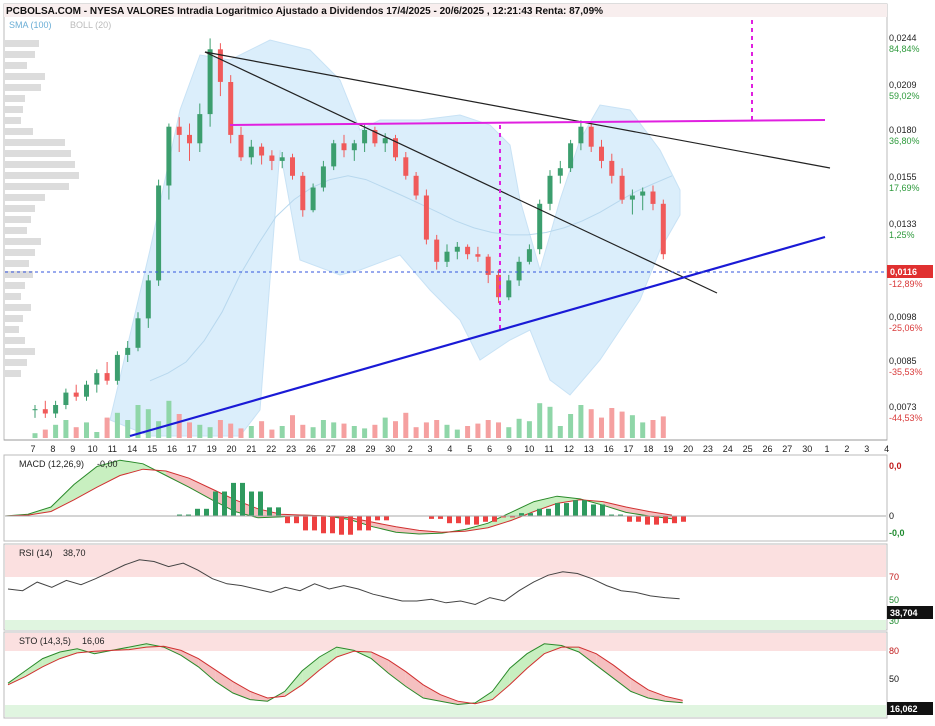 This screenshot has height=726, width=935. Describe the element at coordinates (192, 449) in the screenshot. I see `x-tick-label: 17` at that location.